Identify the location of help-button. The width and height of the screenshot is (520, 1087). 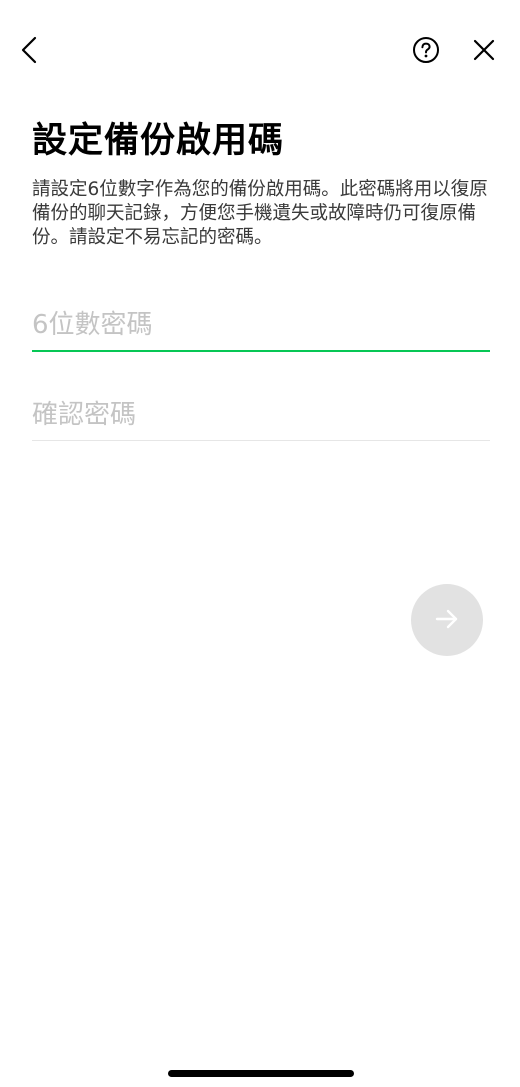
(426, 50).